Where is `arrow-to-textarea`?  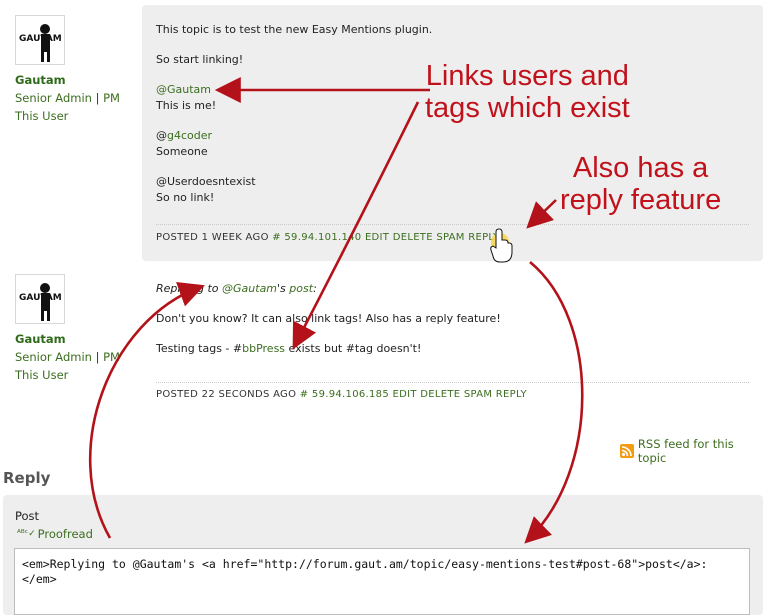 arrow-to-textarea is located at coordinates (554, 402).